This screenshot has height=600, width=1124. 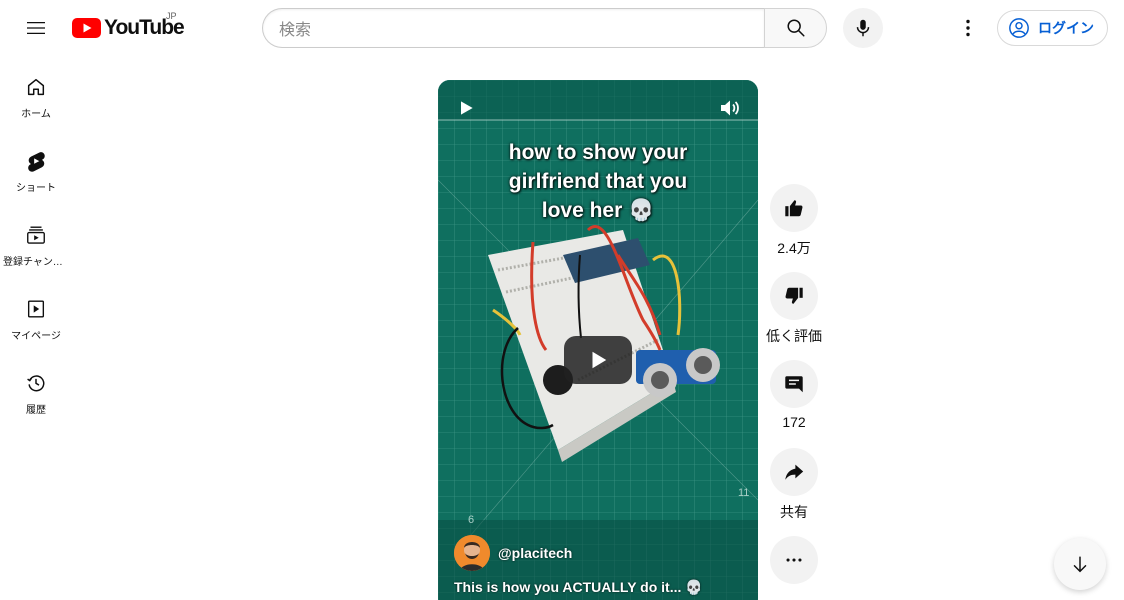 I want to click on youtube-logo: YouTube JP, so click(x=128, y=26).